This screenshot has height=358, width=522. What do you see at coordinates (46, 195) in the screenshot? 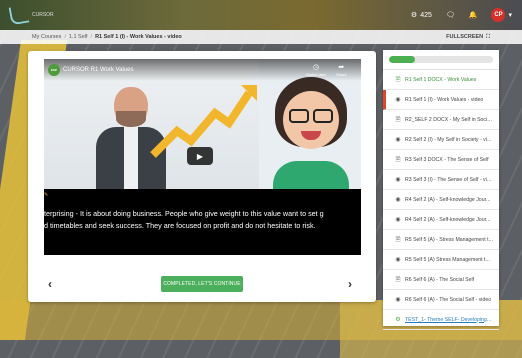
I see `caption-icon: ✎` at bounding box center [46, 195].